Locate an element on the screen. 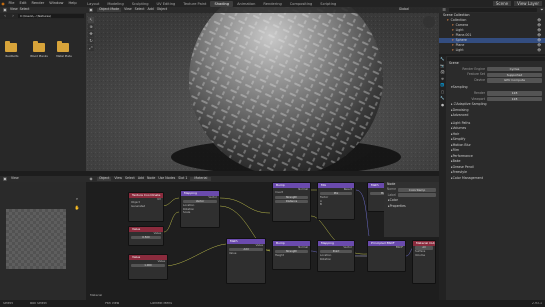 The height and width of the screenshot is (307, 545). viewport-select-menu: Select is located at coordinates (140, 9).